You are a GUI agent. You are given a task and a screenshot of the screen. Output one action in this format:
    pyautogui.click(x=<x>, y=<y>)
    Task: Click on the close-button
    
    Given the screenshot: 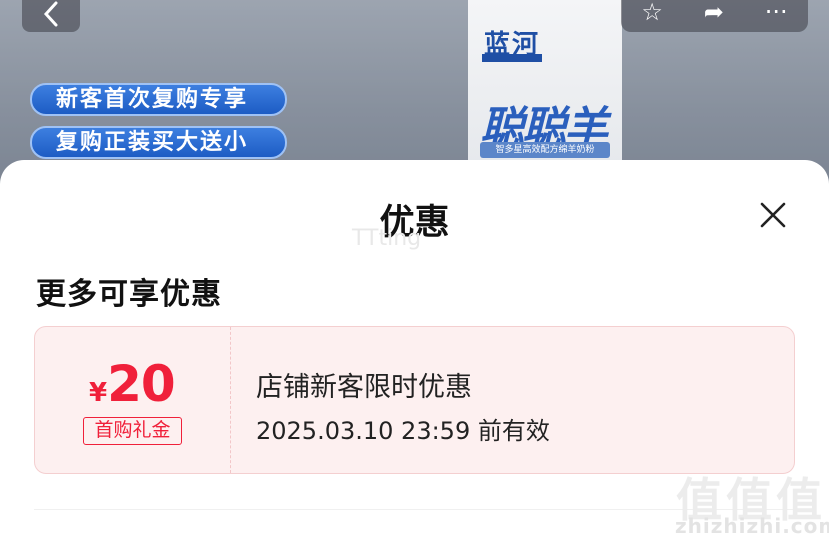 What is the action you would take?
    pyautogui.click(x=773, y=215)
    